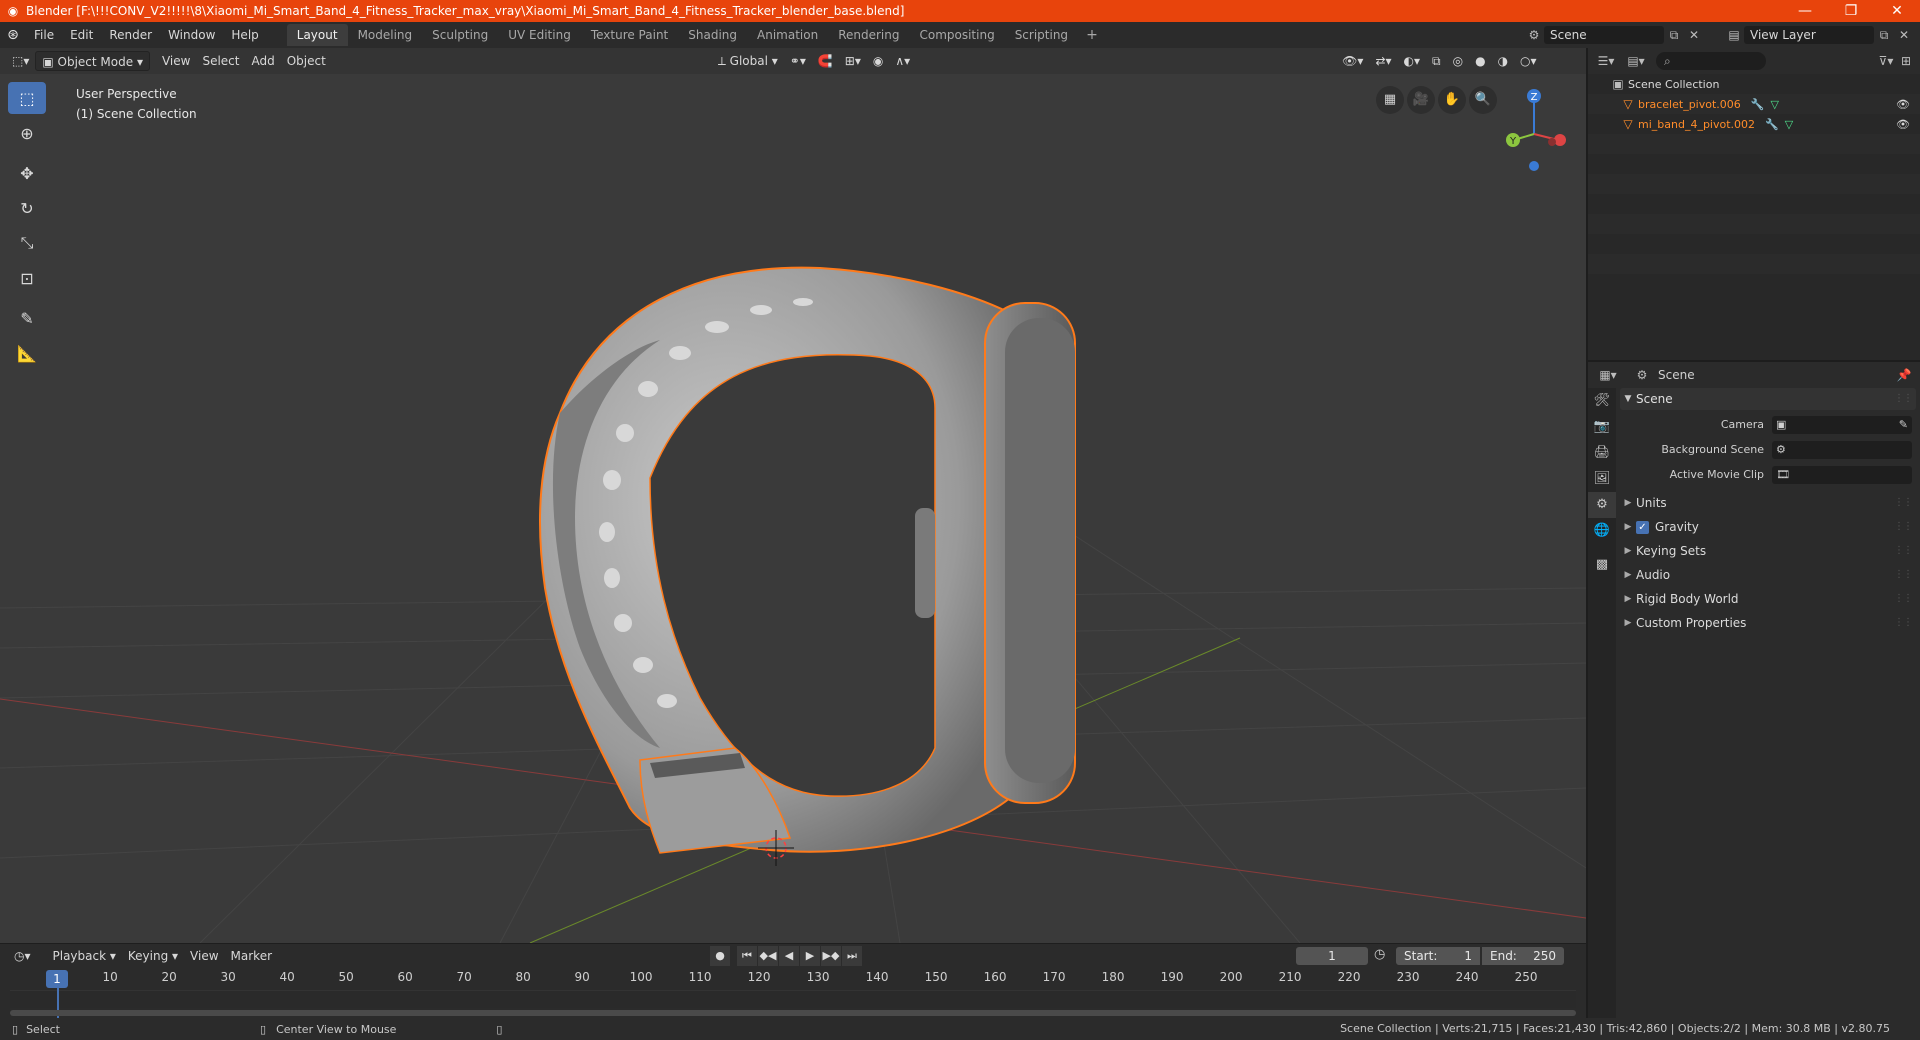 The width and height of the screenshot is (1920, 1040). I want to click on rotate-tool-icon: ↻, so click(27, 208).